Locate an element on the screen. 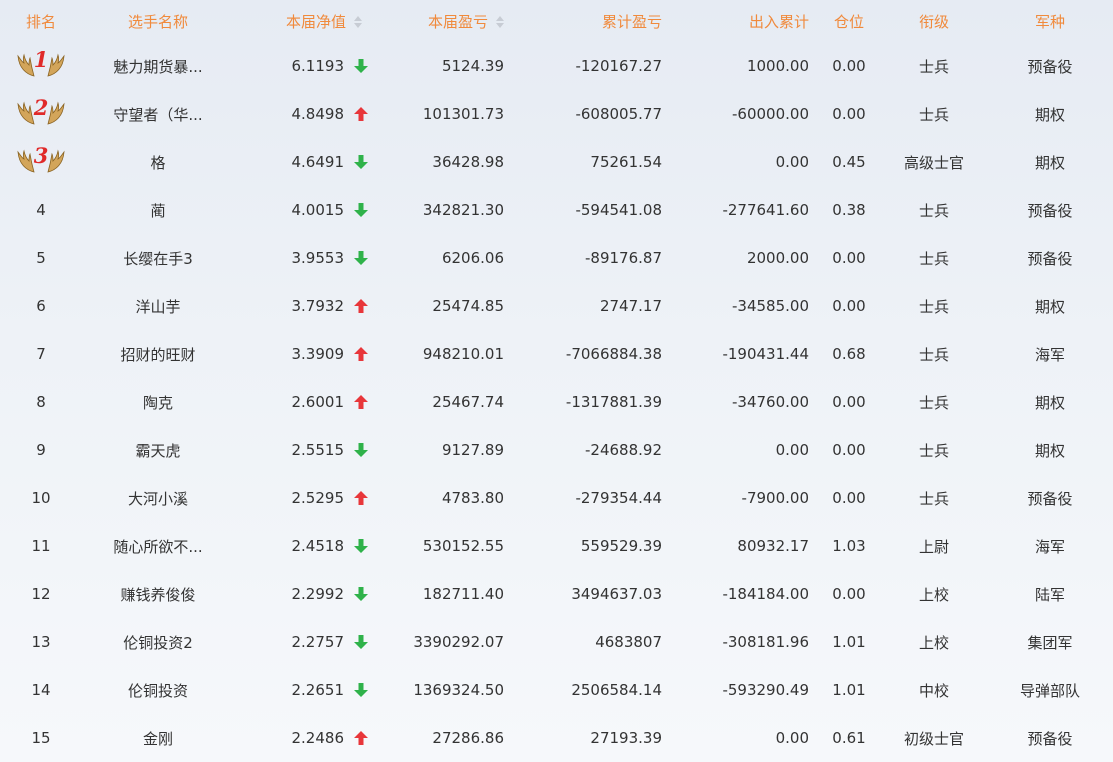 This screenshot has width=1113, height=762. player-name-cell: 伦铜投资2 is located at coordinates (158, 642).